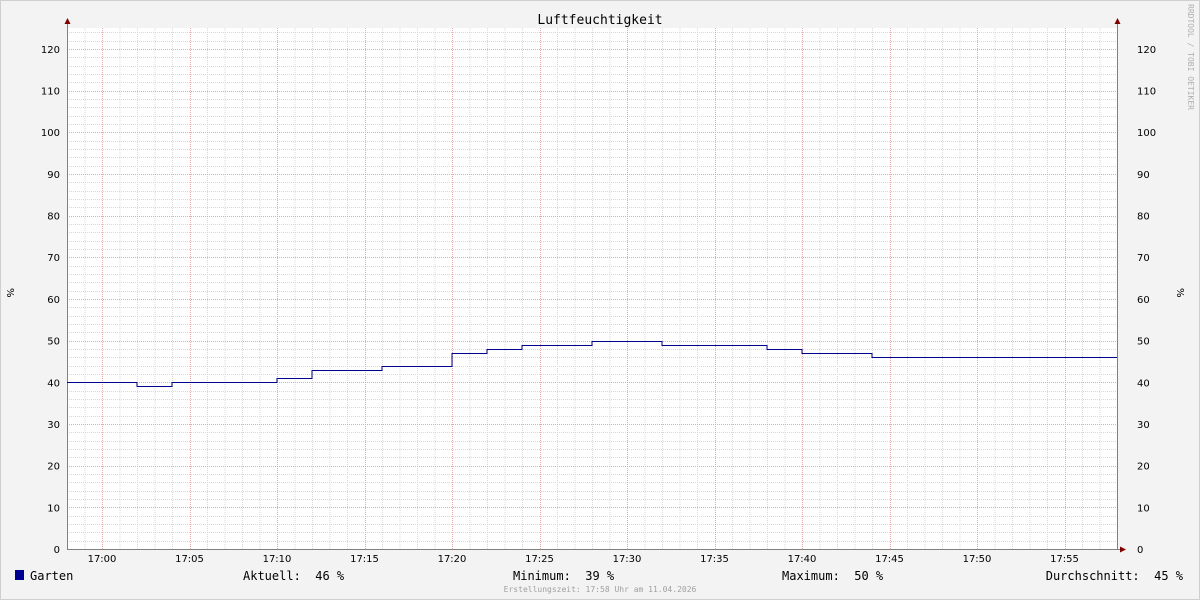 The width and height of the screenshot is (1200, 600). Describe the element at coordinates (50, 50) in the screenshot. I see `y-tick-label-left: 120` at that location.